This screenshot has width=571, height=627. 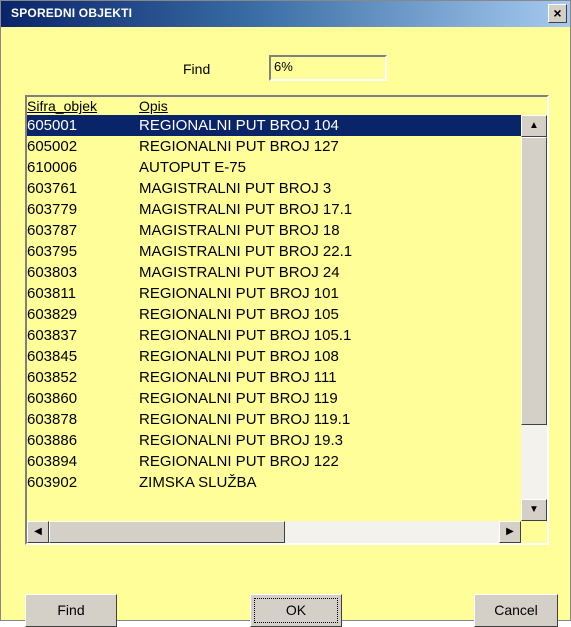 I want to click on list-item: 603860 REGIONALNI PUT BROJ 119, so click(x=274, y=398).